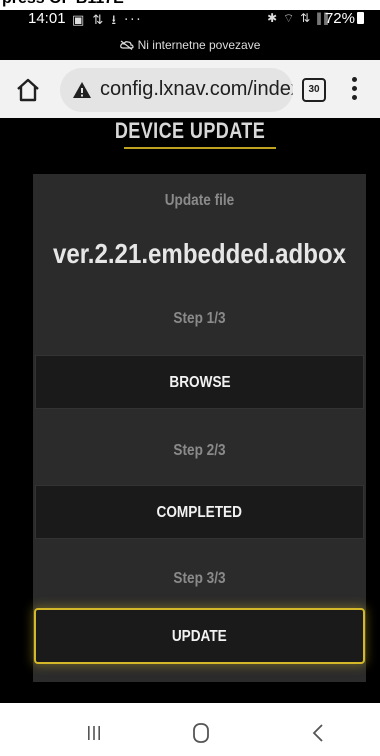  I want to click on completed-button: COMPLETED, so click(199, 512).